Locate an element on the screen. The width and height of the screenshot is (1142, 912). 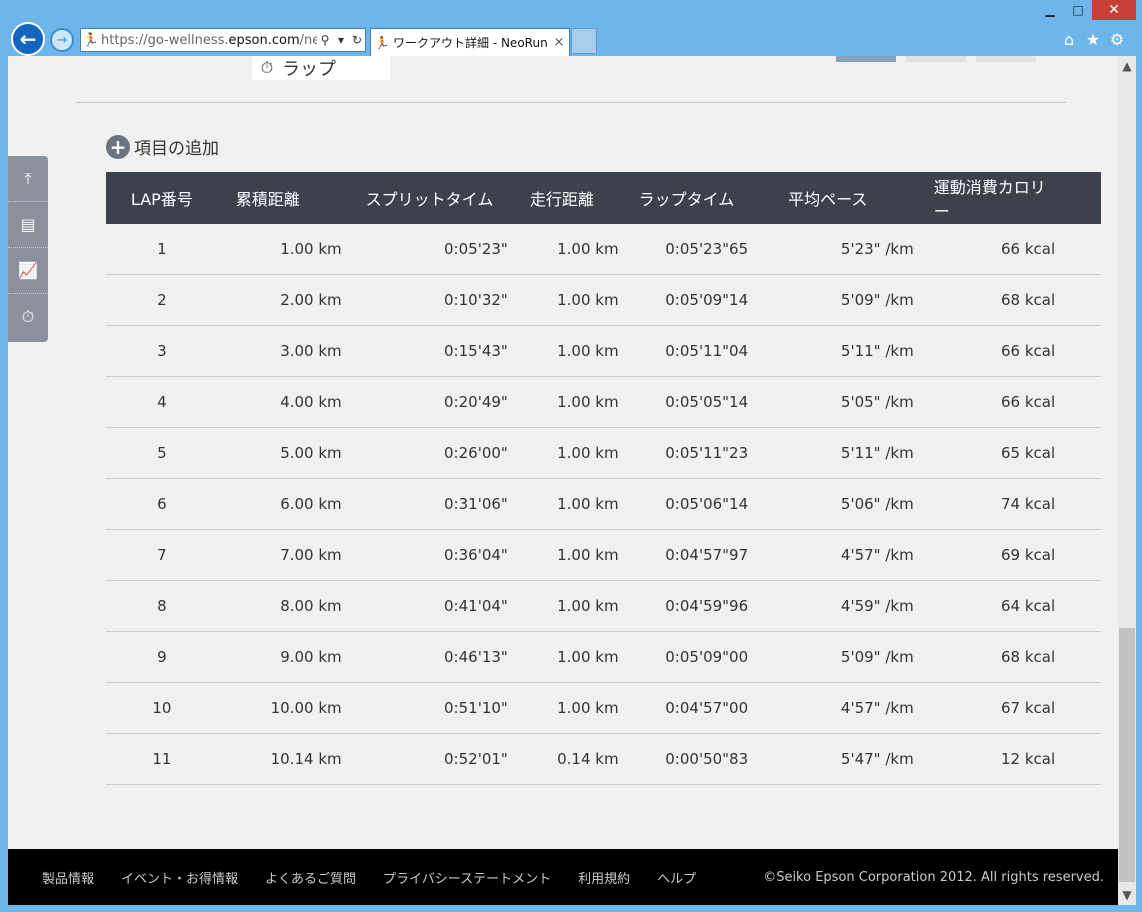
cell-calories: 64 kcal is located at coordinates (984, 606).